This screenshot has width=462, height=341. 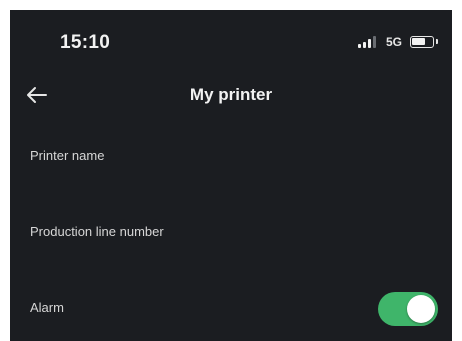 What do you see at coordinates (424, 42) in the screenshot?
I see `battery-icon` at bounding box center [424, 42].